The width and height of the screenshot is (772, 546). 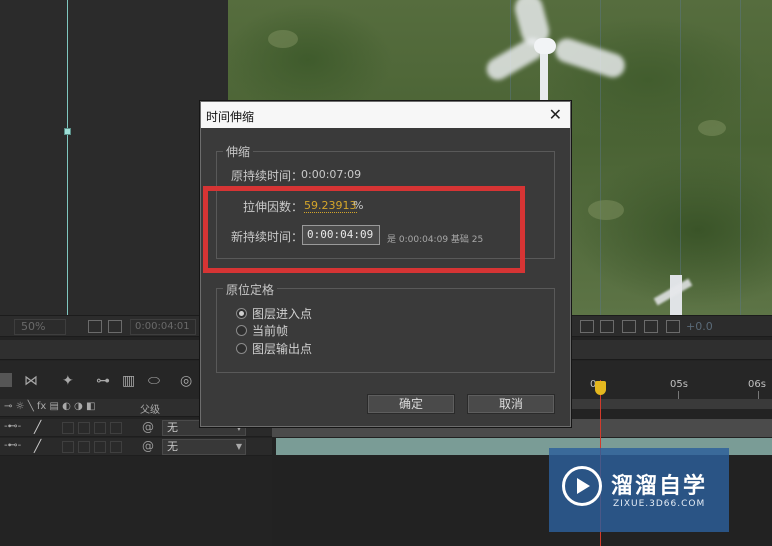 I want to click on channel-icon, so click(x=629, y=326).